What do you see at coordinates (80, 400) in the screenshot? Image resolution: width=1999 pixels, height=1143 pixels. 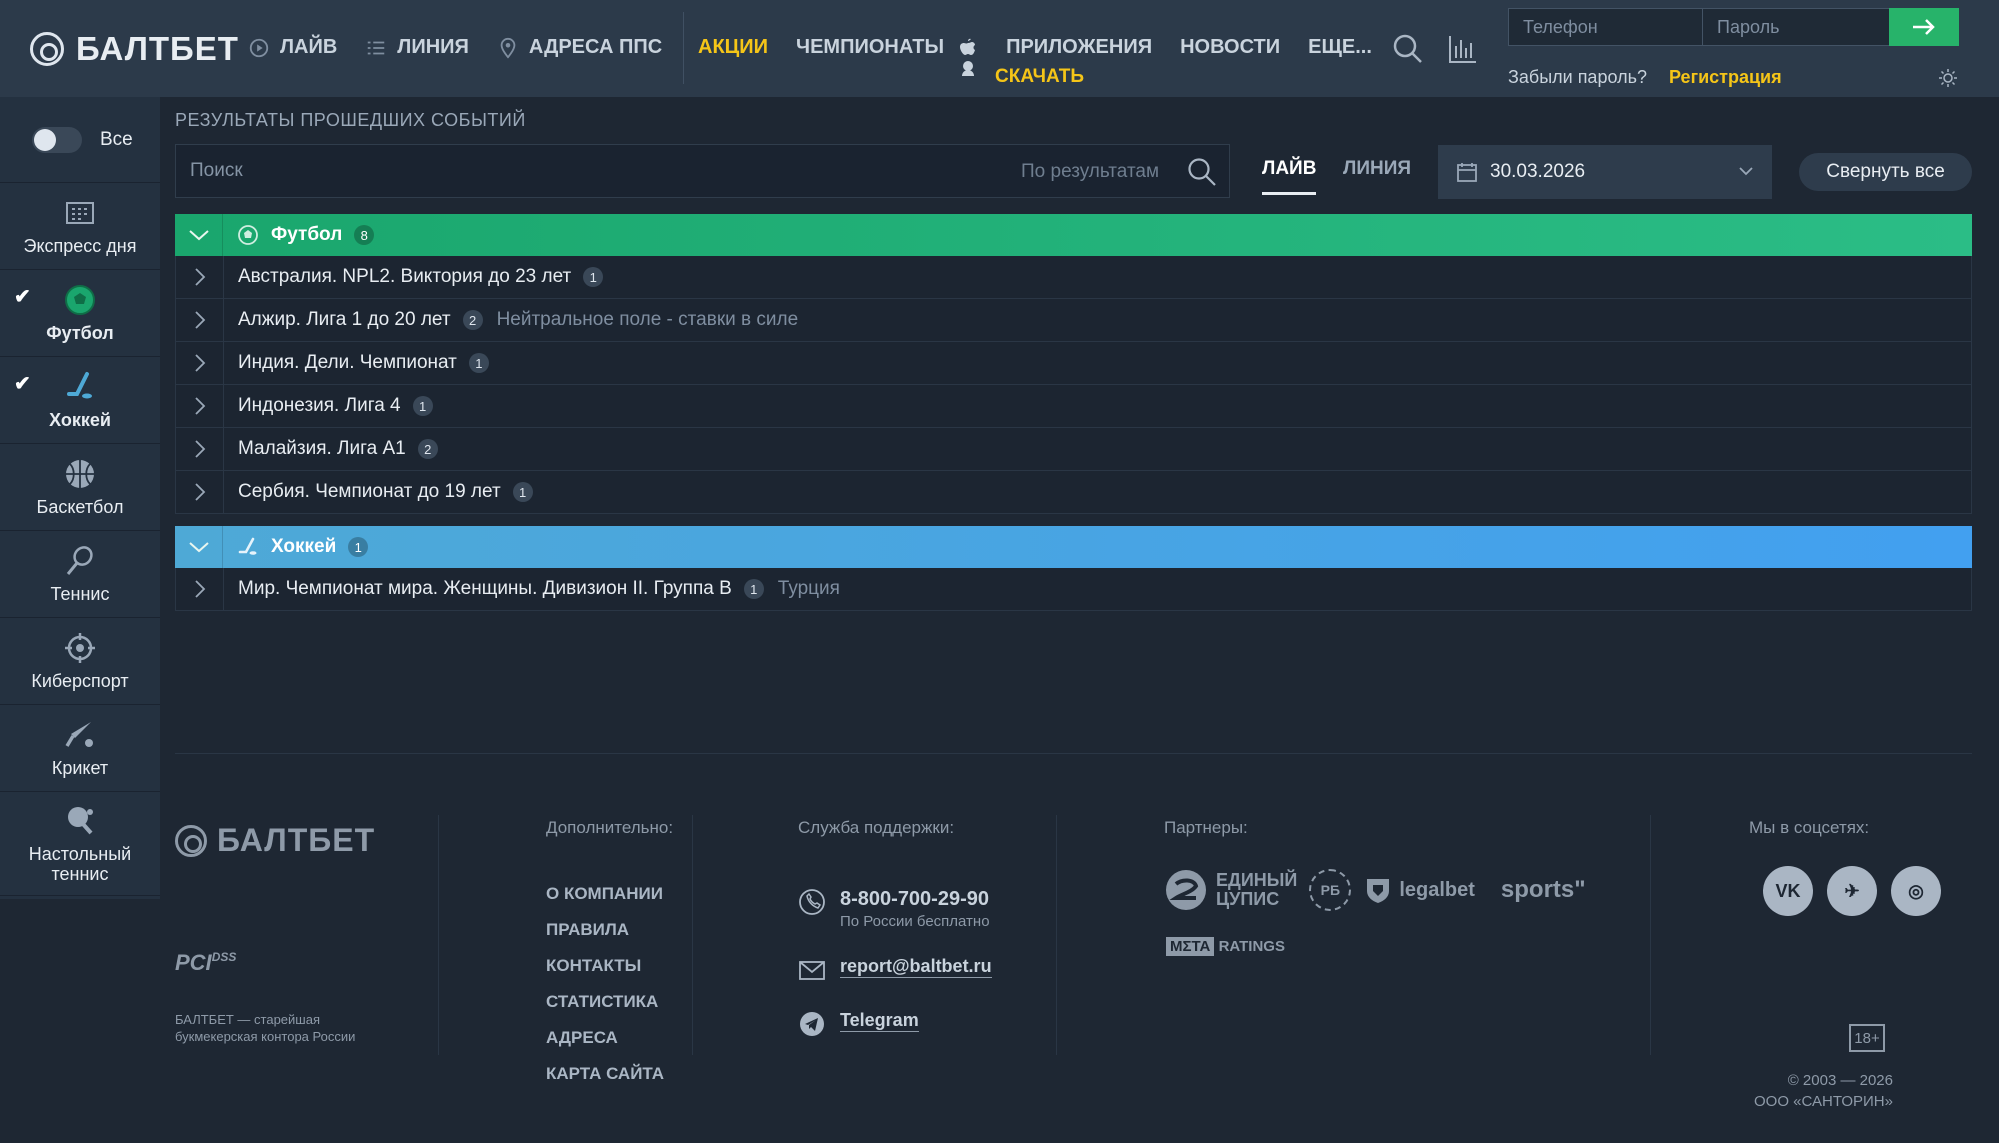 I see `sidebar-item-hockey: ✔ Хоккей` at bounding box center [80, 400].